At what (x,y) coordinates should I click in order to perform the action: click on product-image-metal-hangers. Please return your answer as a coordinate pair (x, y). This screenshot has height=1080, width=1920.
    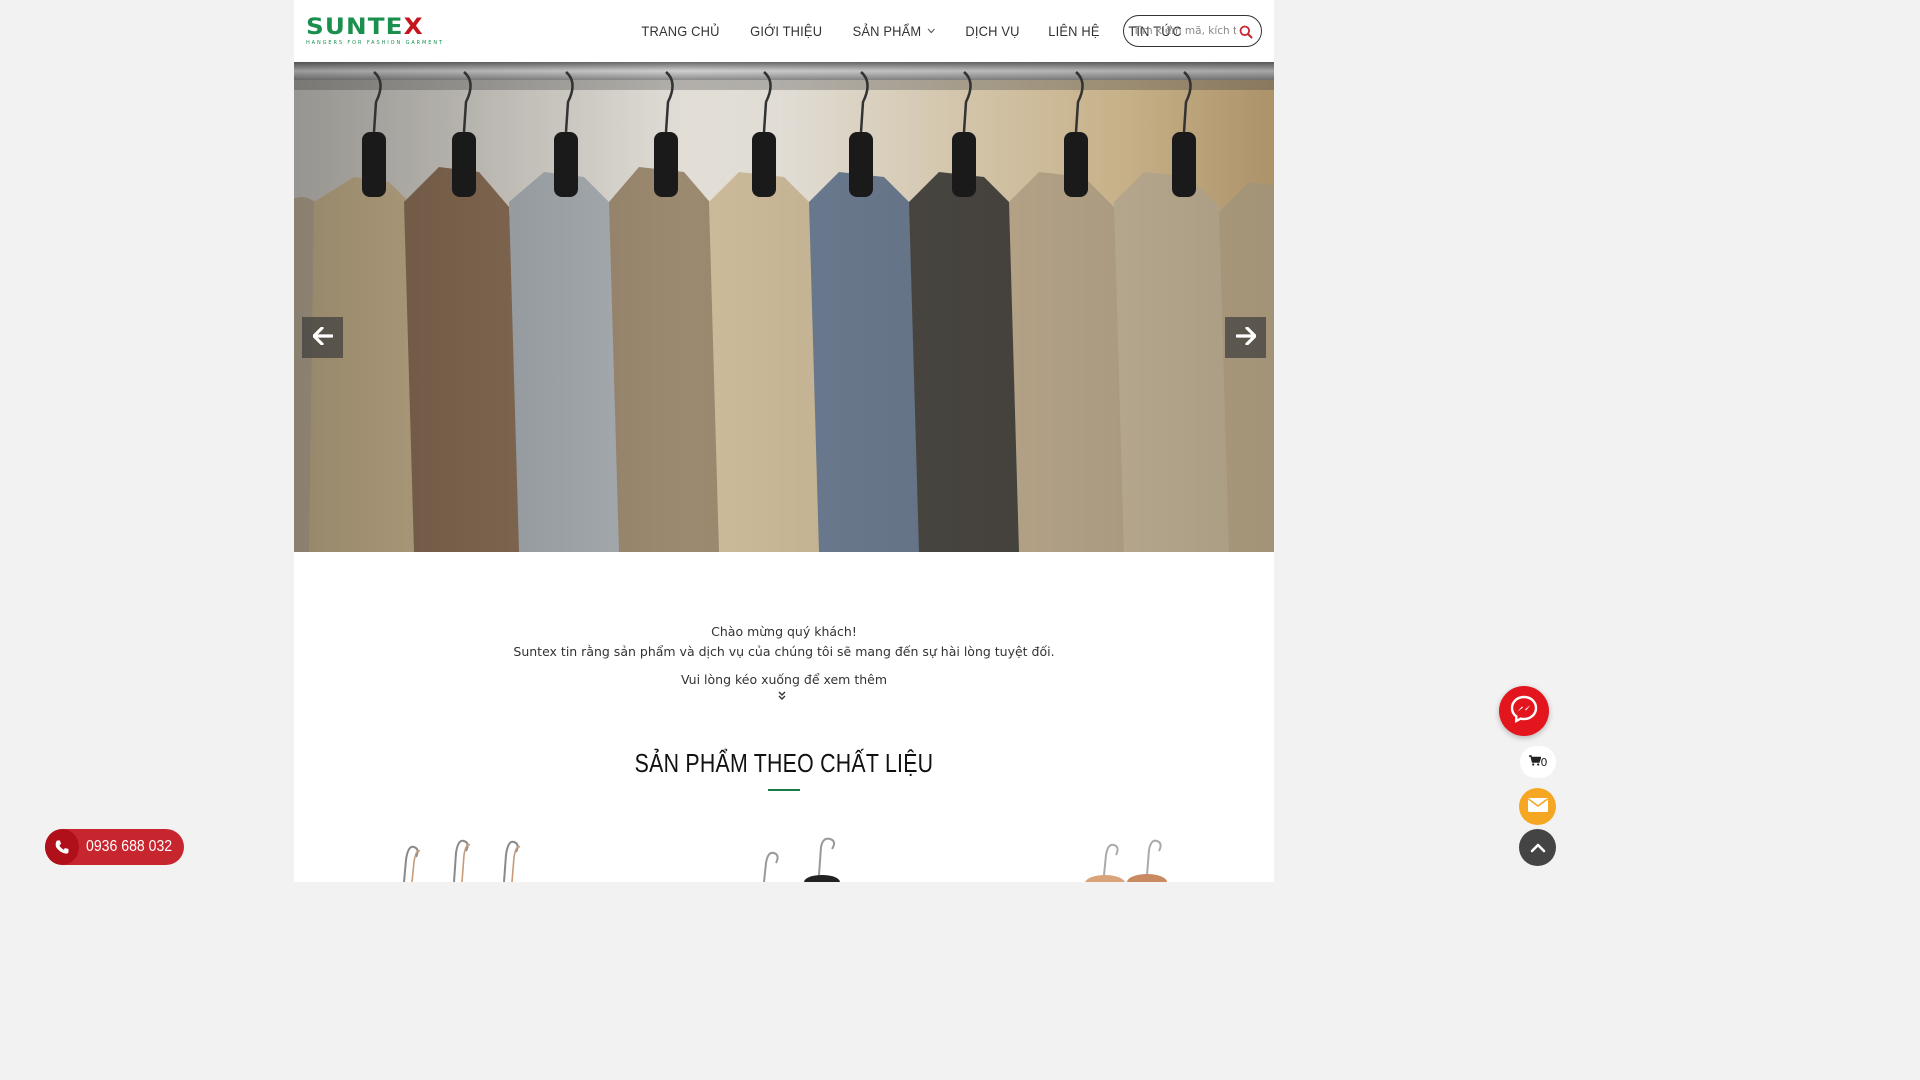
    Looking at the image, I should click on (459, 858).